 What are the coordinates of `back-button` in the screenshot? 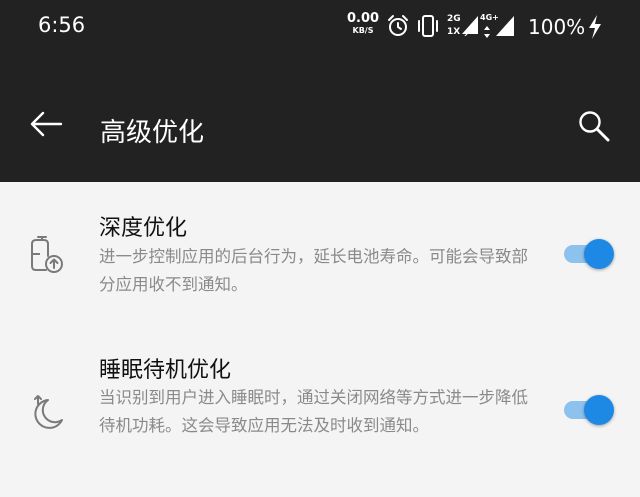 It's located at (46, 126).